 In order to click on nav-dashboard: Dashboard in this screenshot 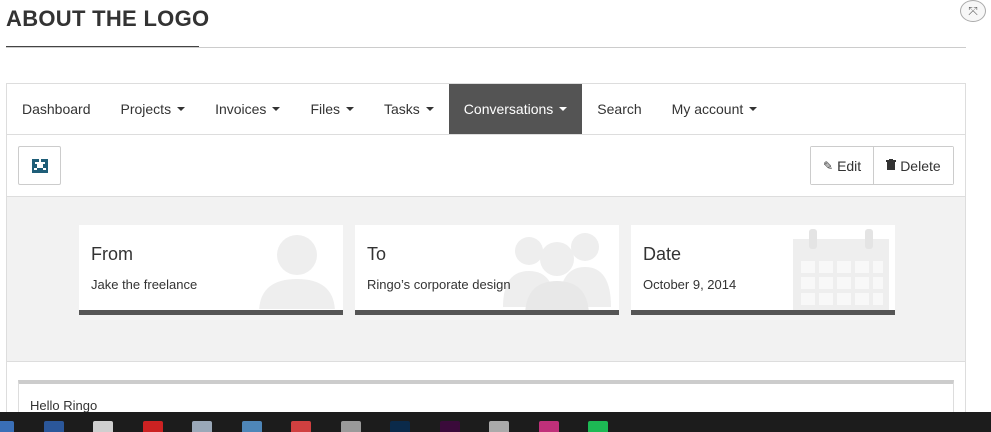, I will do `click(56, 109)`.